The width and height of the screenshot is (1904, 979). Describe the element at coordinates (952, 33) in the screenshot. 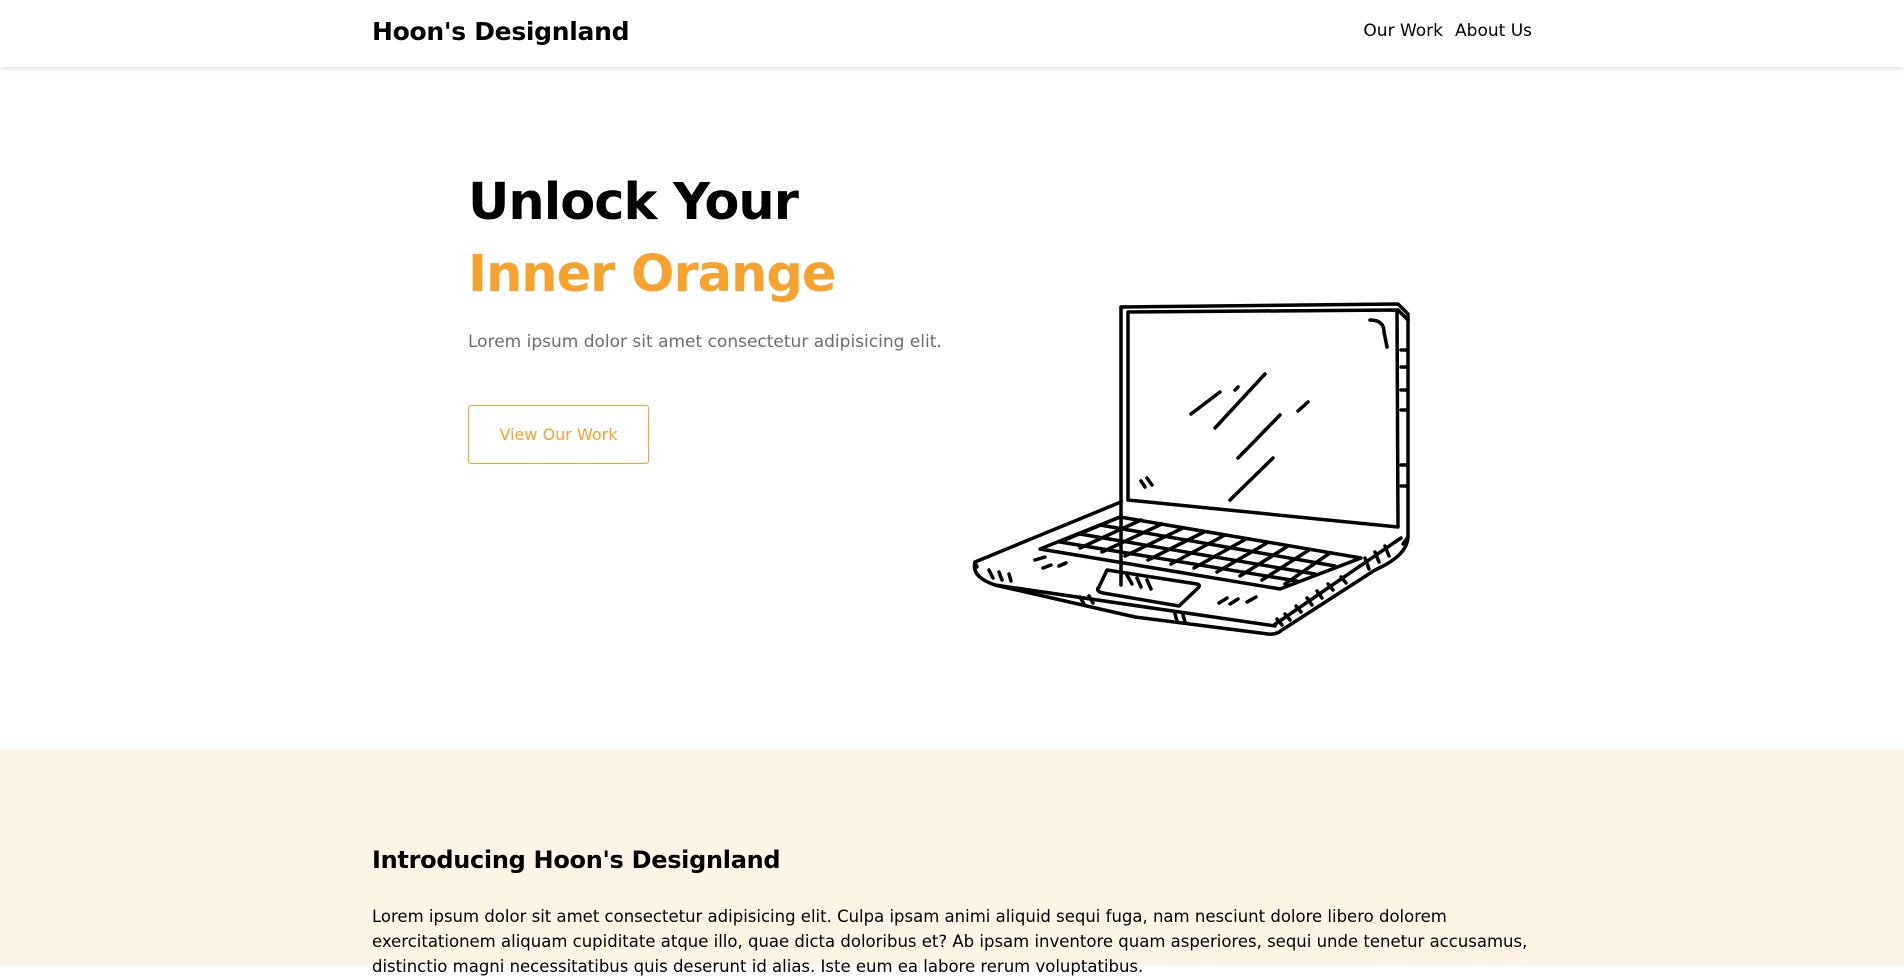

I see `site-header: Hoon's Designland Our Work About Us` at that location.